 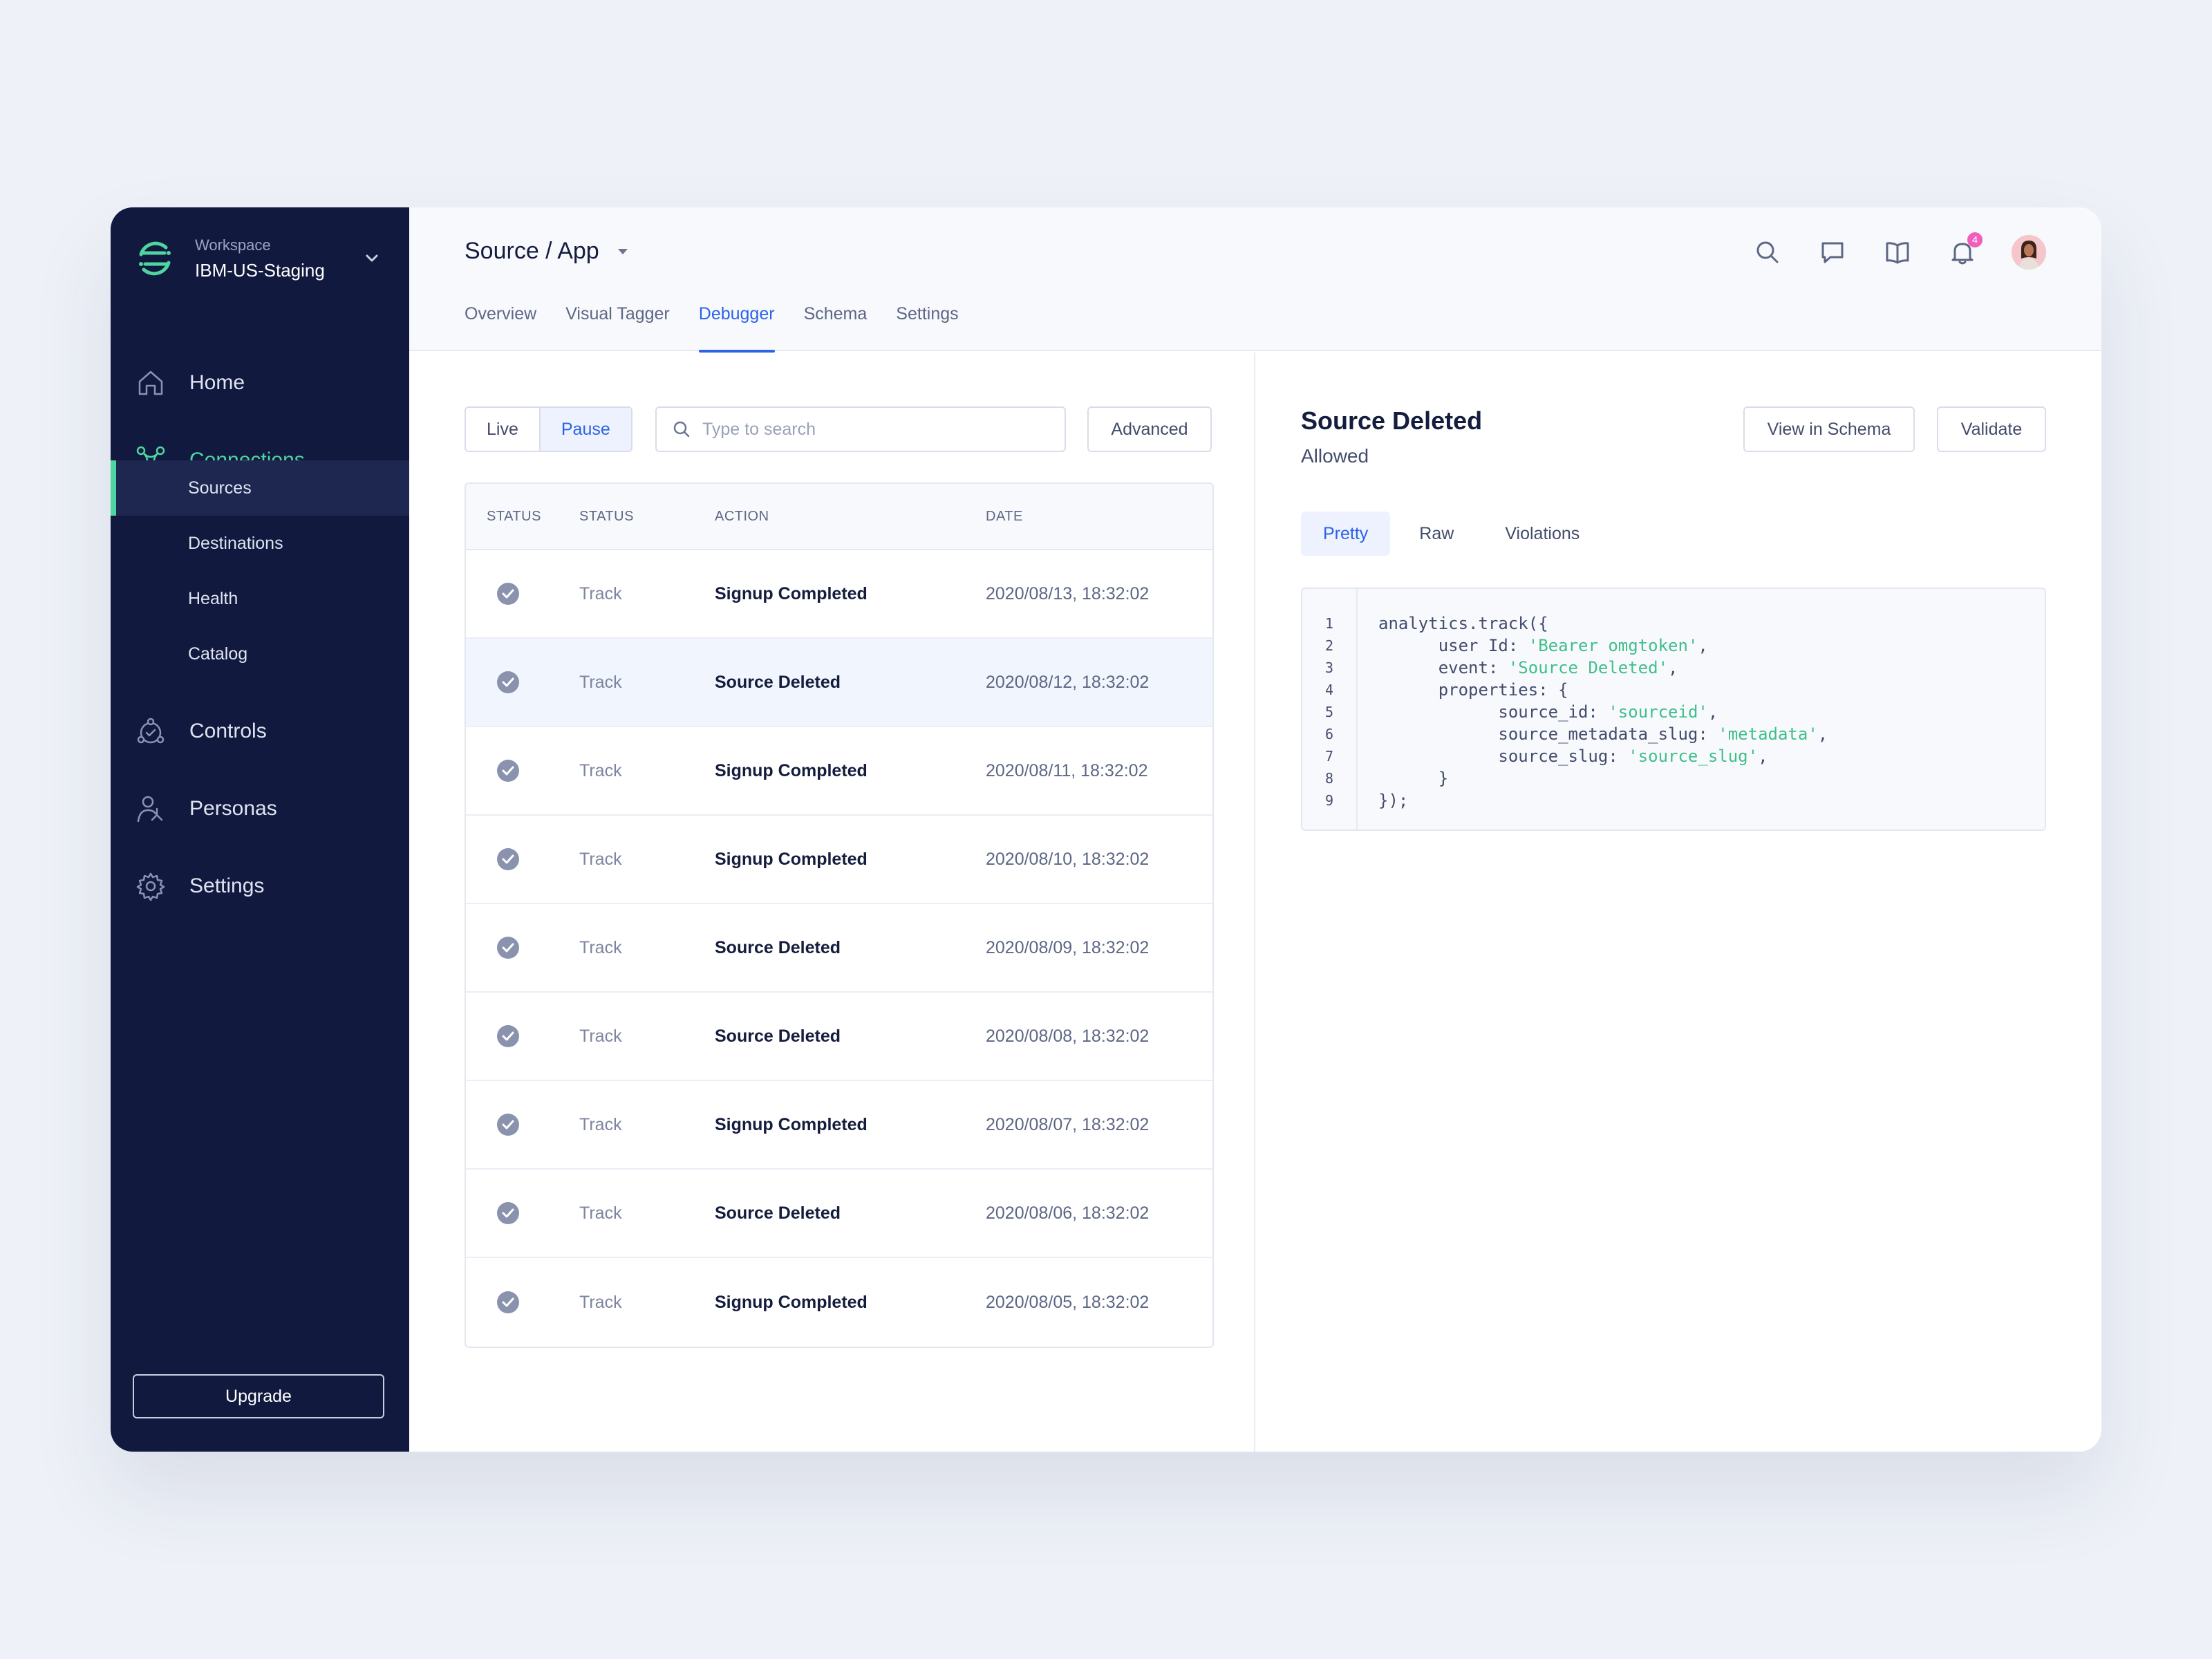 What do you see at coordinates (1829, 429) in the screenshot?
I see `view-in-schema-button: View in Schema` at bounding box center [1829, 429].